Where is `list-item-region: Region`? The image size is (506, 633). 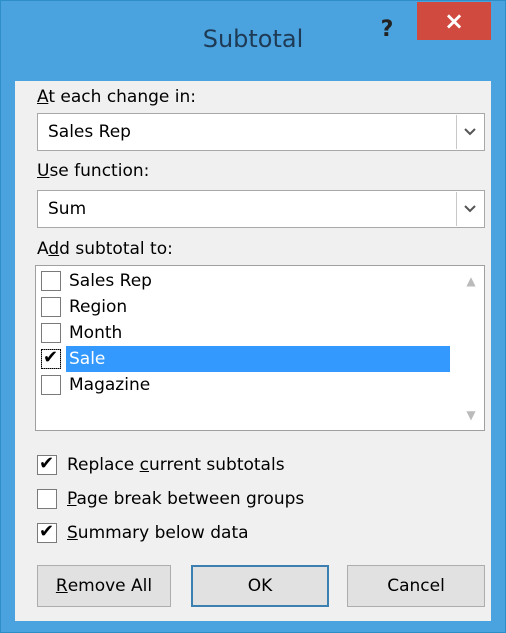
list-item-region: Region is located at coordinates (244, 307).